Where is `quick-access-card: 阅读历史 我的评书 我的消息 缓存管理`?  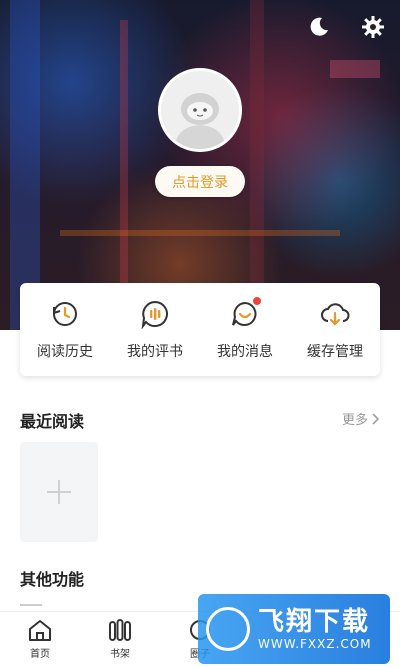 quick-access-card: 阅读历史 我的评书 我的消息 缓存管理 is located at coordinates (200, 329).